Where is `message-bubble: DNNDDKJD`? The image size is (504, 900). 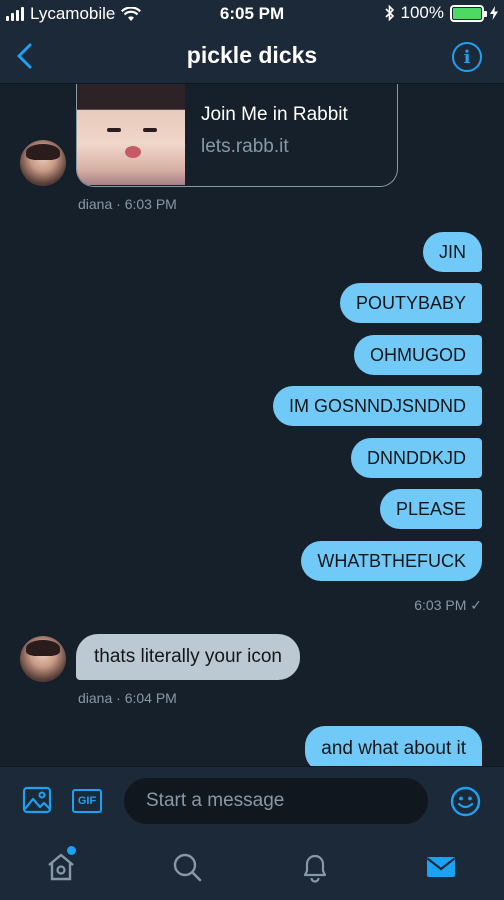
message-bubble: DNNDDKJD is located at coordinates (416, 458).